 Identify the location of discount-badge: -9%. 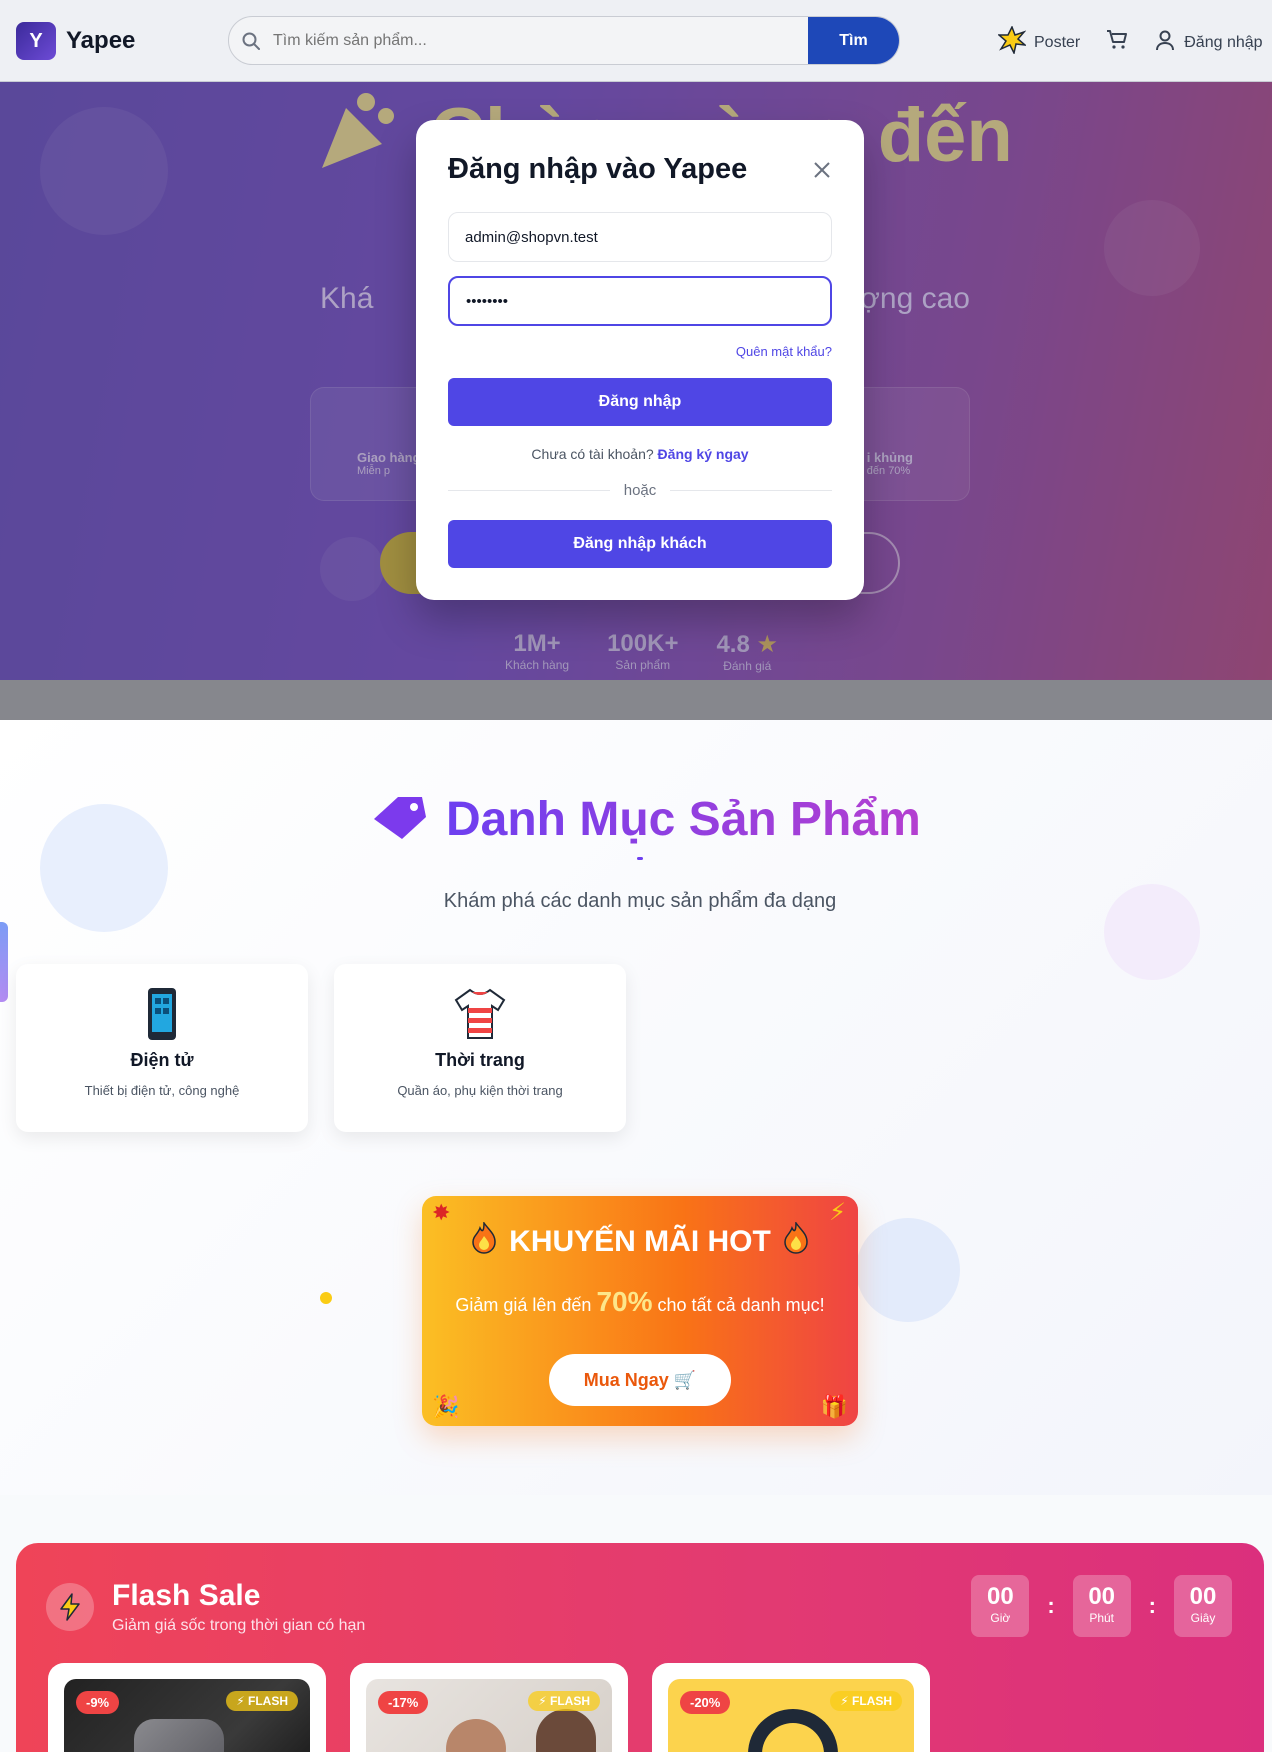
(98, 1702).